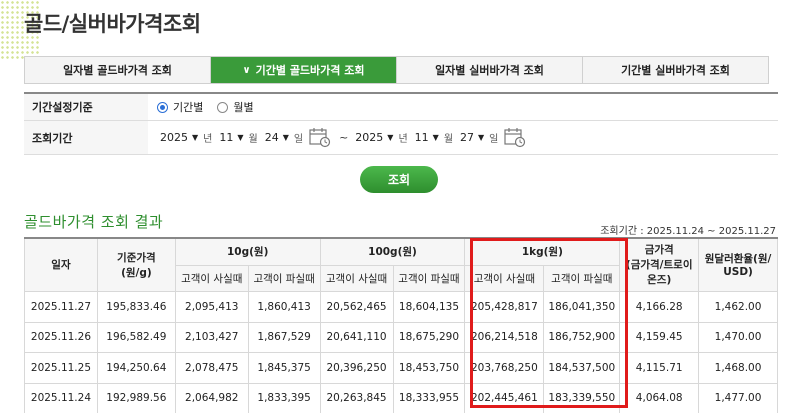 The height and width of the screenshot is (413, 800). Describe the element at coordinates (659, 397) in the screenshot. I see `cell-gold-price: 4,064.08` at that location.